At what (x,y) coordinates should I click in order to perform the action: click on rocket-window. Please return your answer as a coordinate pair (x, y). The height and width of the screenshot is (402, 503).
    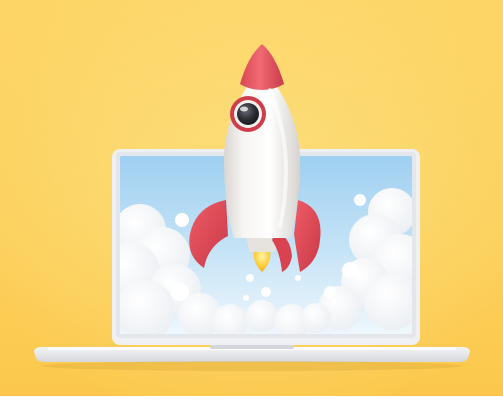
    Looking at the image, I should click on (248, 114).